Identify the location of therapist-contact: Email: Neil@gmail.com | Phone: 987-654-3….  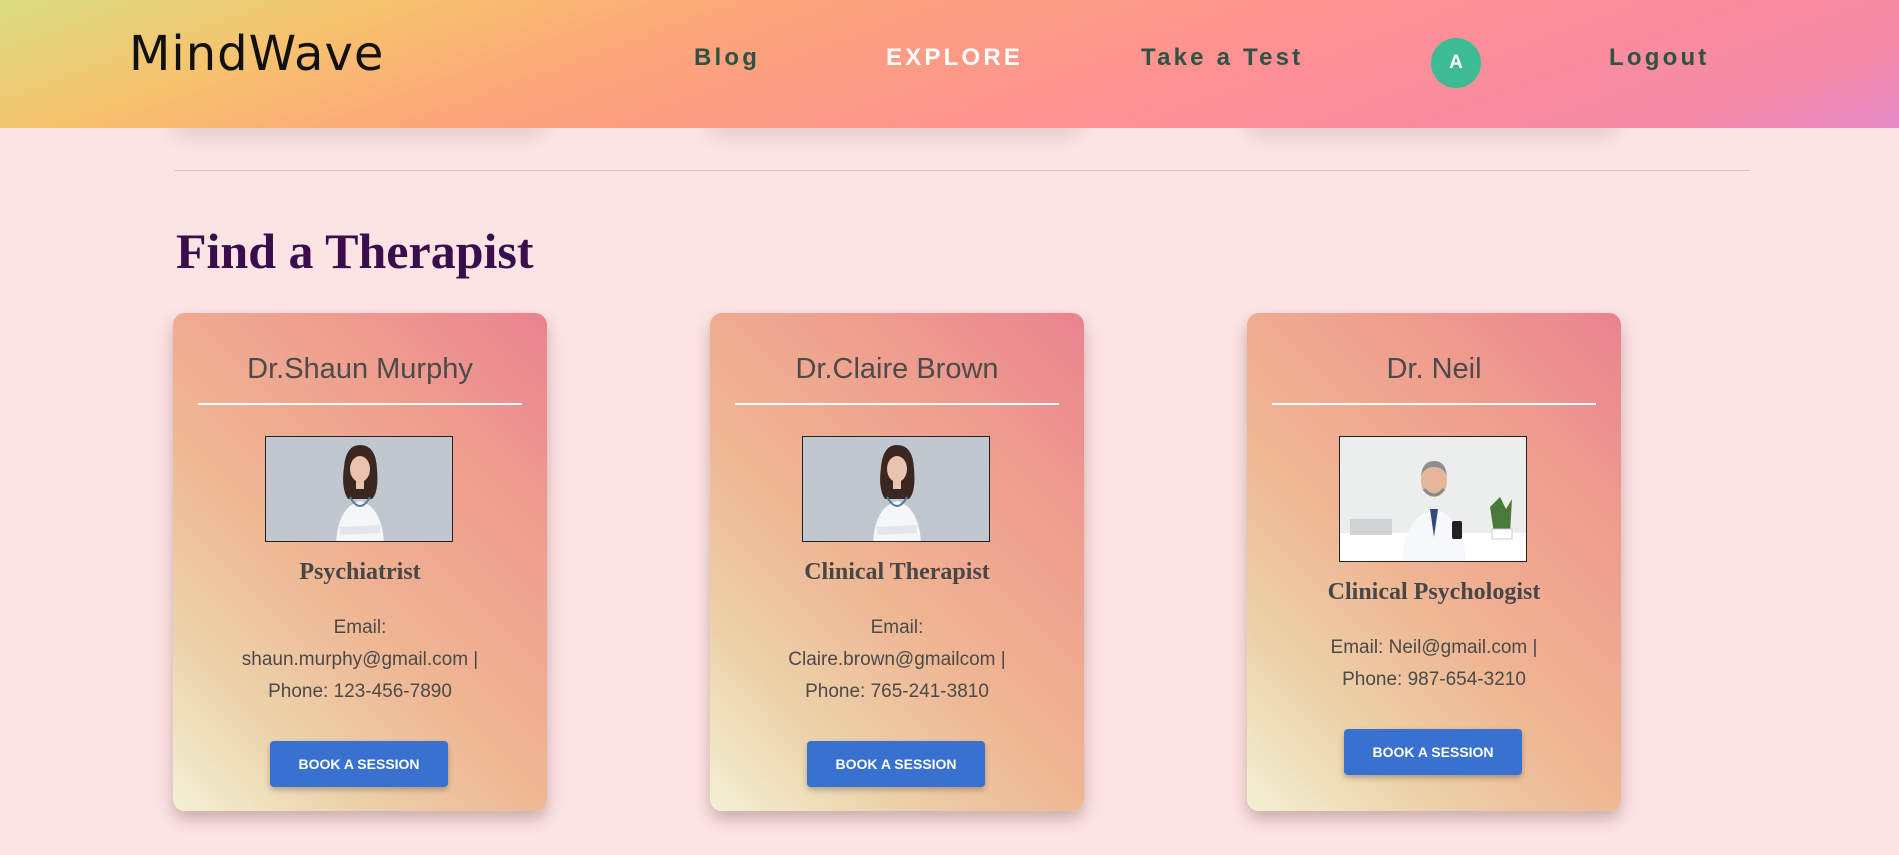
(1434, 664).